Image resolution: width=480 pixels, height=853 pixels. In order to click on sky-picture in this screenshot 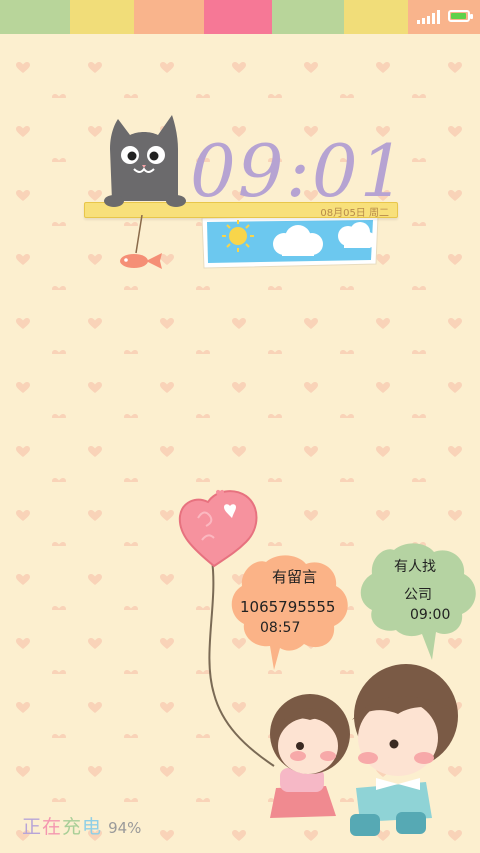, I will do `click(290, 242)`.